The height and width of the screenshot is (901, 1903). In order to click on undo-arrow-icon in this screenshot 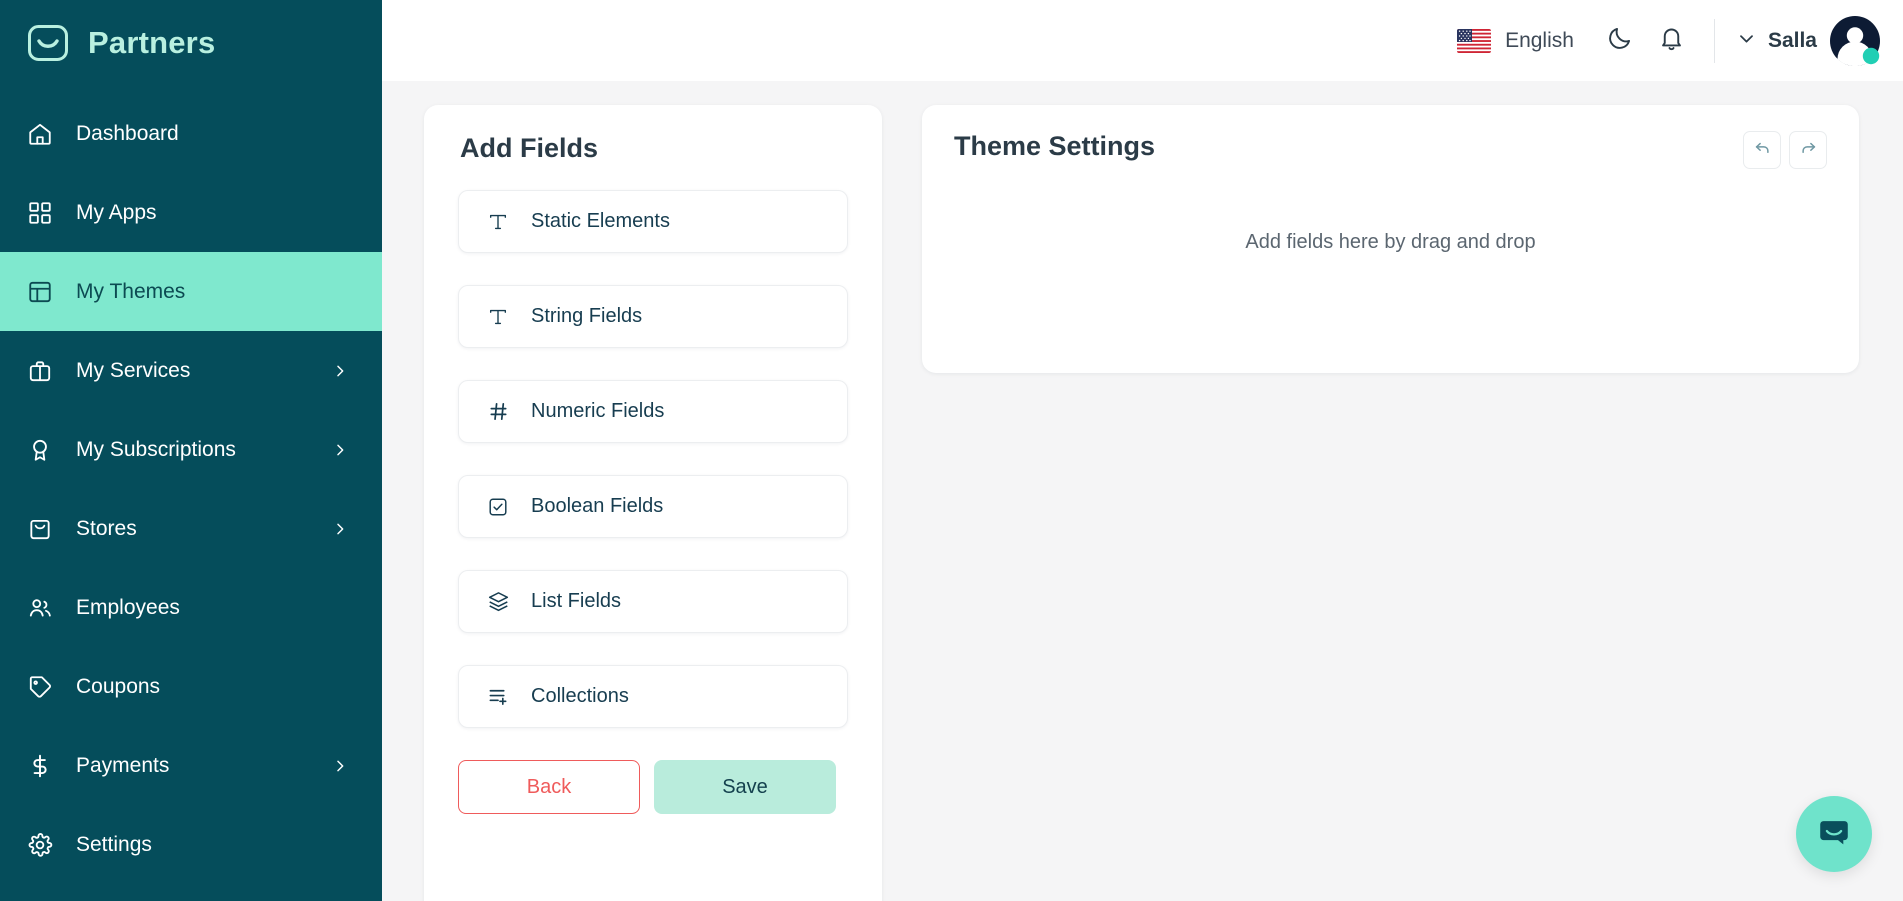, I will do `click(1762, 150)`.